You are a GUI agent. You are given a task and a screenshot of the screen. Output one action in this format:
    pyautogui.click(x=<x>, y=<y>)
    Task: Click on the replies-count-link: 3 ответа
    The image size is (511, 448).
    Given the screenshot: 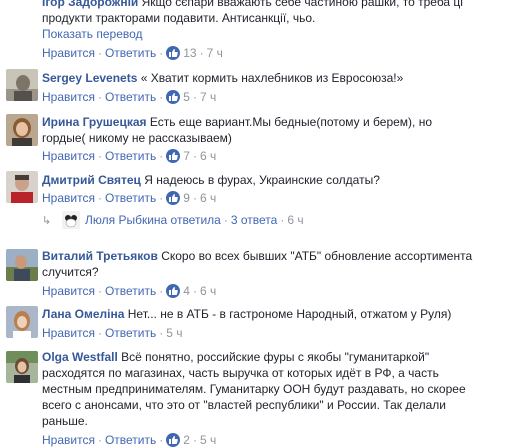 What is the action you would take?
    pyautogui.click(x=254, y=220)
    